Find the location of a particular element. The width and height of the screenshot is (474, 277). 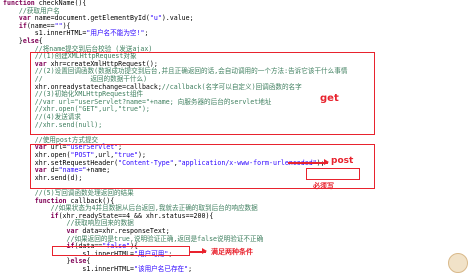

get-label: get is located at coordinates (329, 98).